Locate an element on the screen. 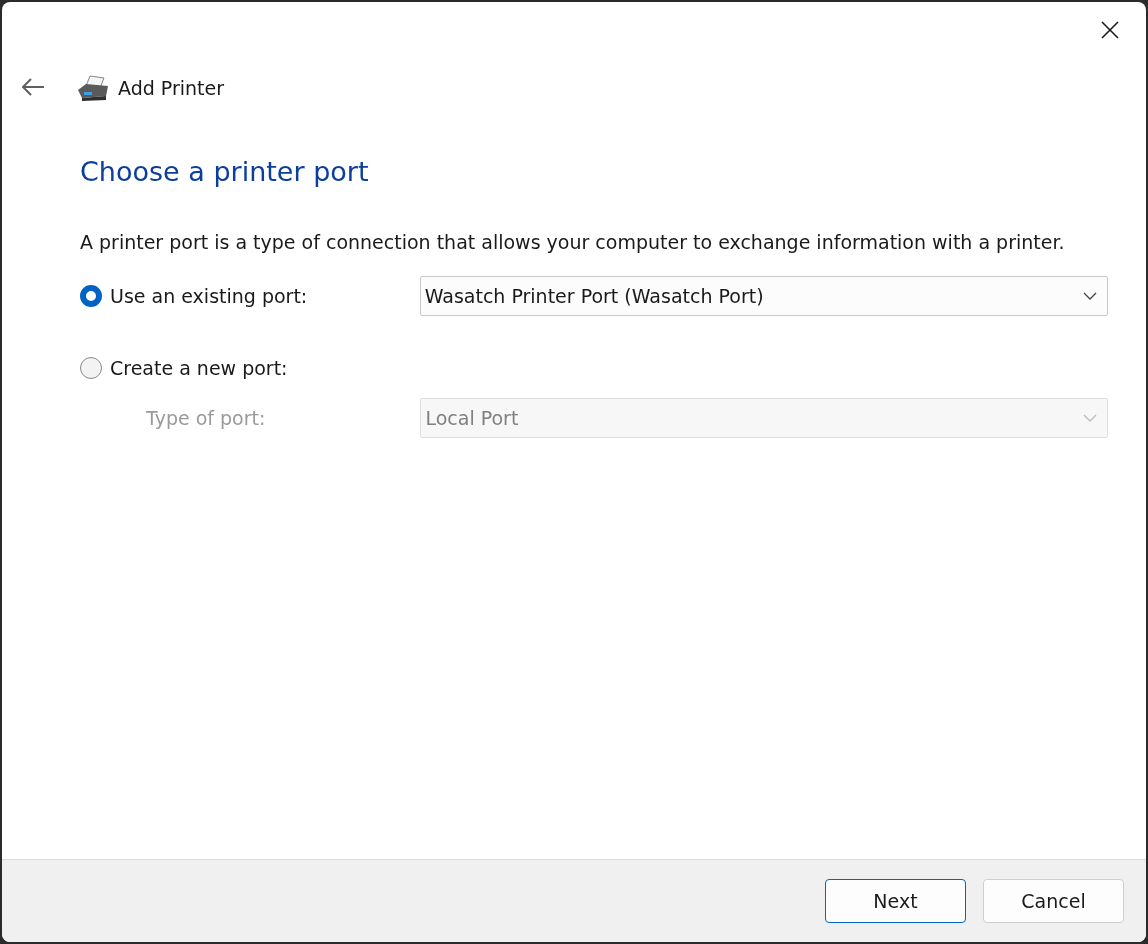  back-arrow-icon is located at coordinates (33, 86).